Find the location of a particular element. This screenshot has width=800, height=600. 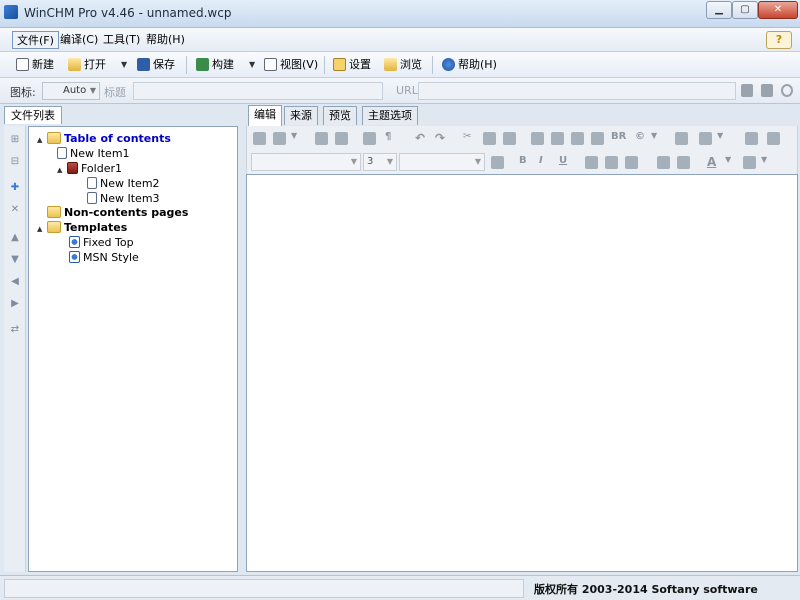

font-family-select: ▼ is located at coordinates (306, 162).